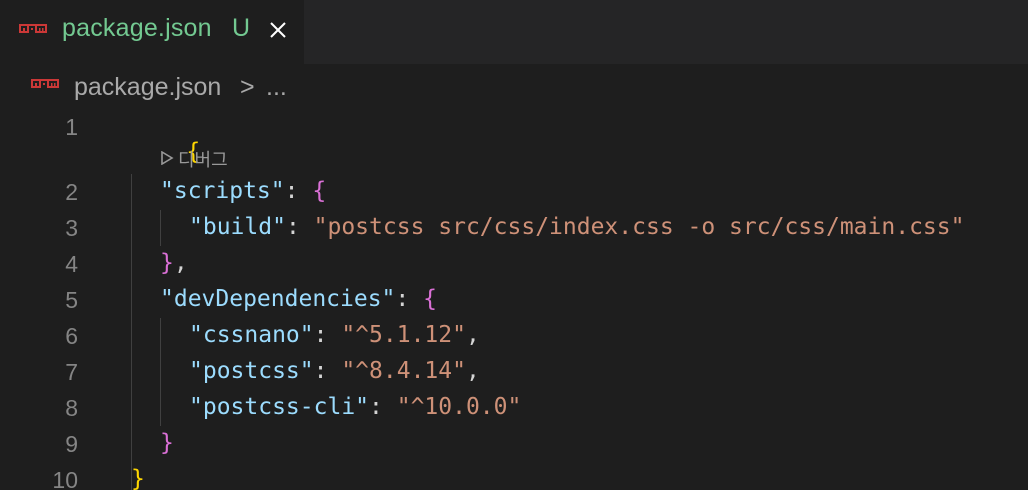  I want to click on debug-codelens: 디버그, so click(194, 159).